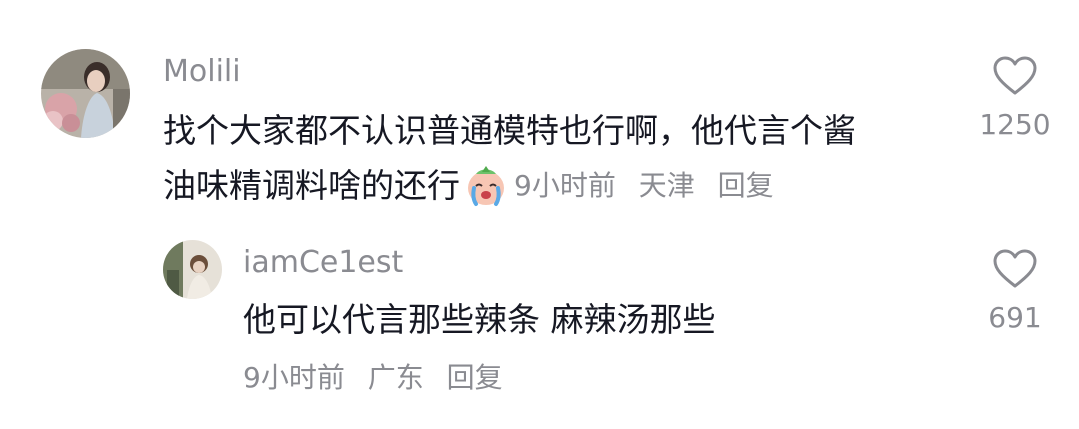  What do you see at coordinates (509, 130) in the screenshot?
I see `comment-text: 找个大家都不认识普通模特也行啊，他代言个酱` at bounding box center [509, 130].